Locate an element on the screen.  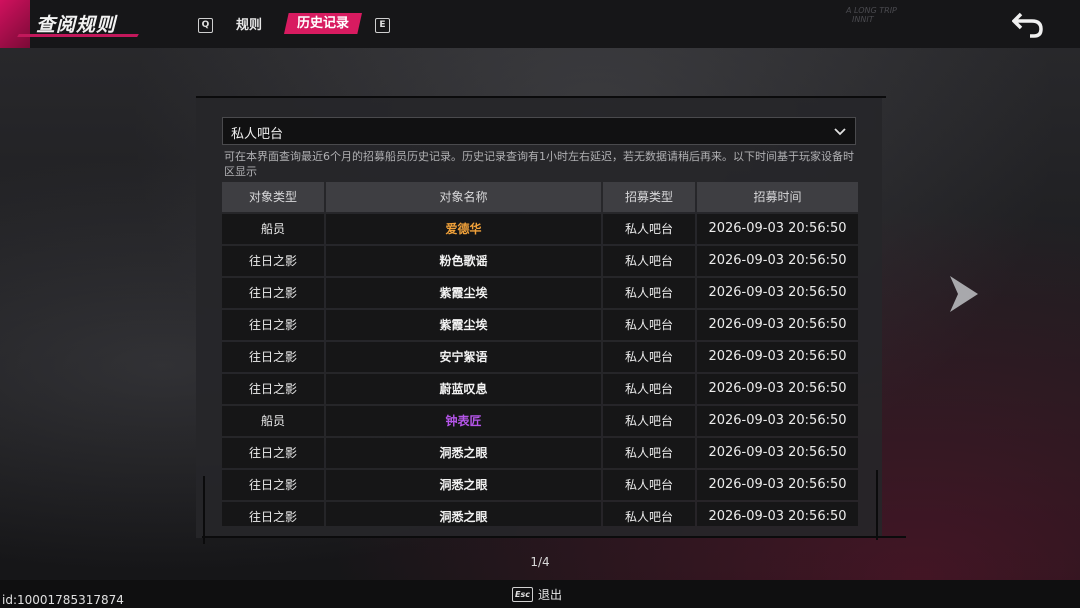
chevron-down-icon is located at coordinates (840, 132).